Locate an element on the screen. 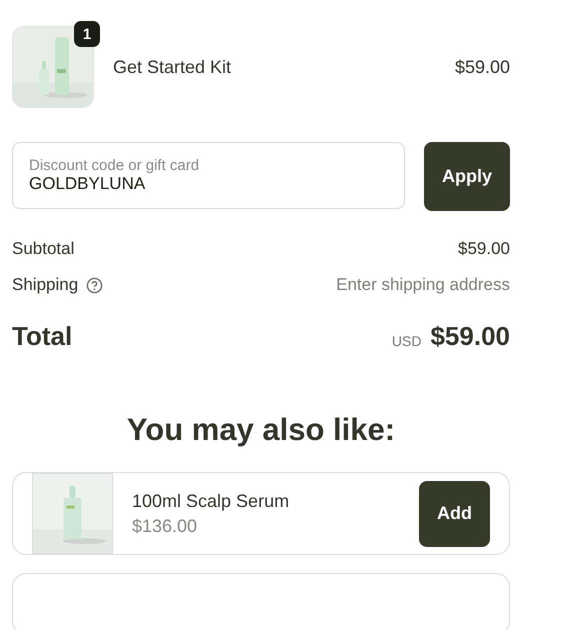  apply-button: Apply is located at coordinates (467, 176).